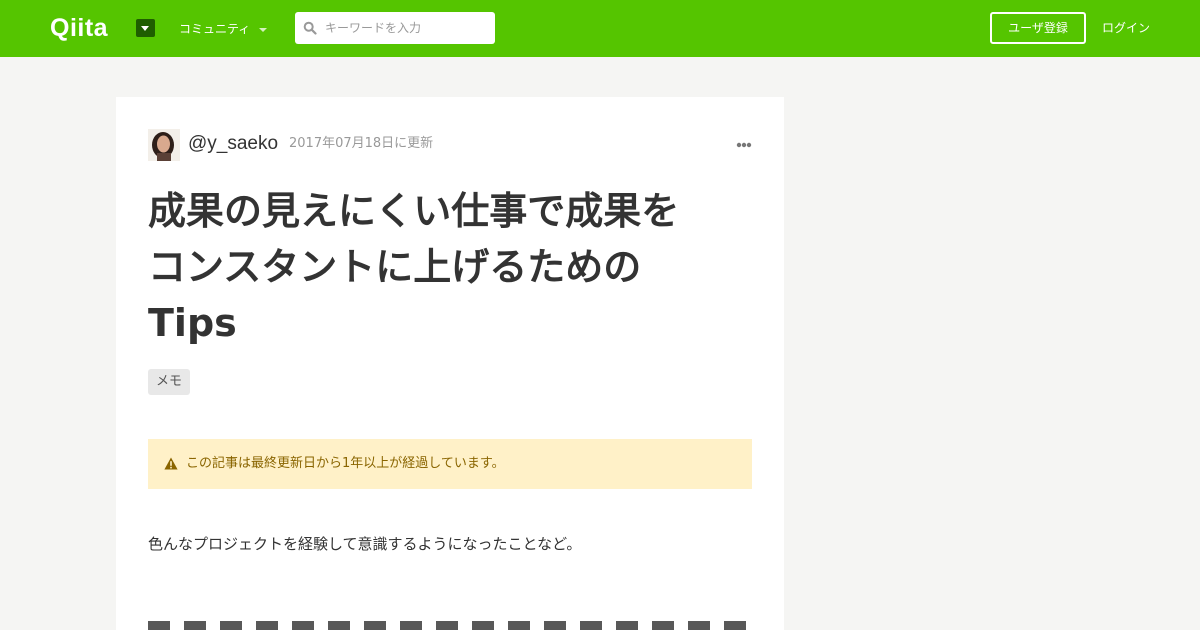 Image resolution: width=1200 pixels, height=630 pixels. I want to click on community-menu: コミュニティ, so click(214, 29).